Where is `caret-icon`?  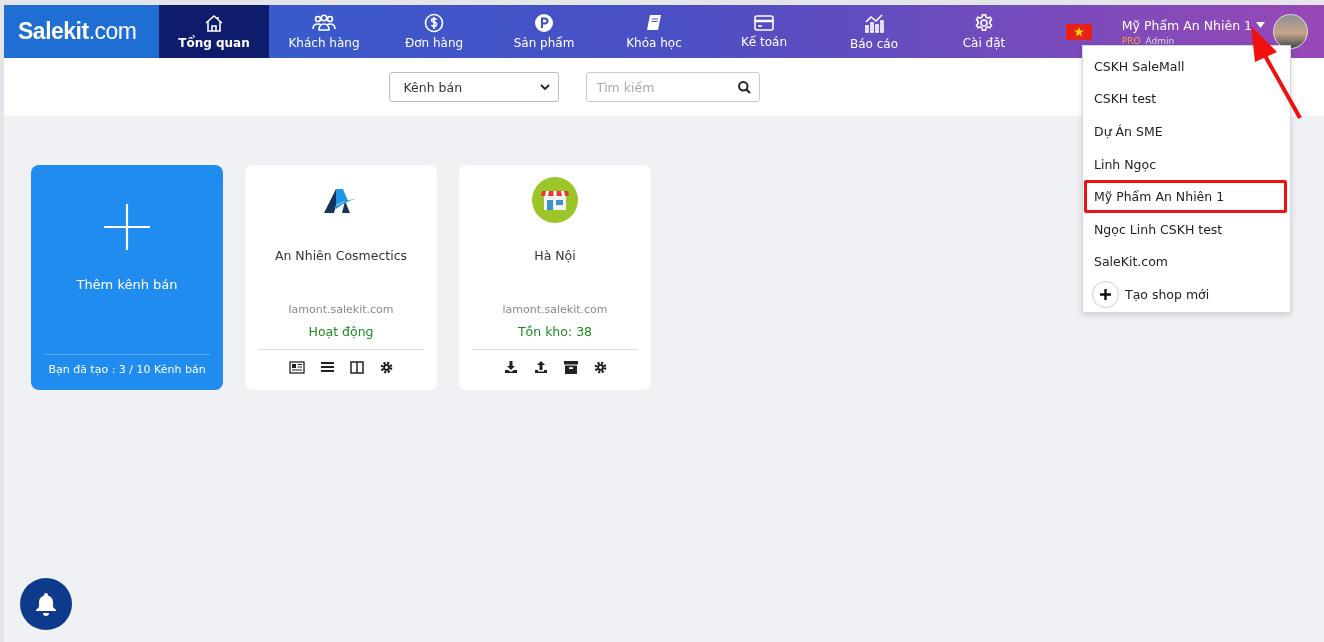
caret-icon is located at coordinates (1260, 25).